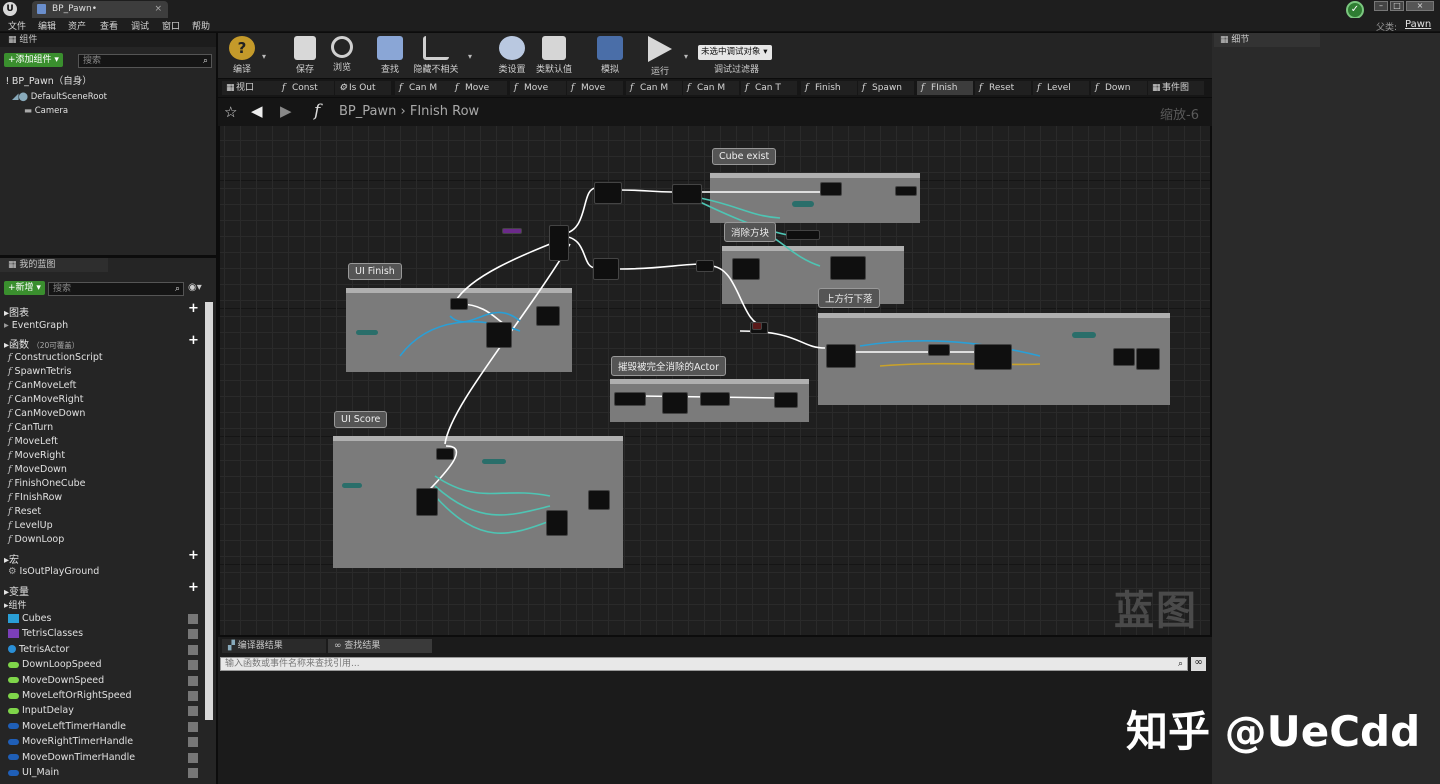  I want to click on close-window-button: ×, so click(1420, 6).